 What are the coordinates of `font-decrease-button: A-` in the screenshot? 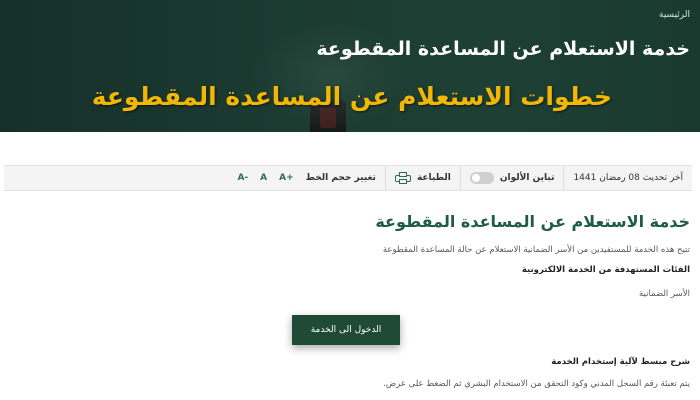 It's located at (242, 178).